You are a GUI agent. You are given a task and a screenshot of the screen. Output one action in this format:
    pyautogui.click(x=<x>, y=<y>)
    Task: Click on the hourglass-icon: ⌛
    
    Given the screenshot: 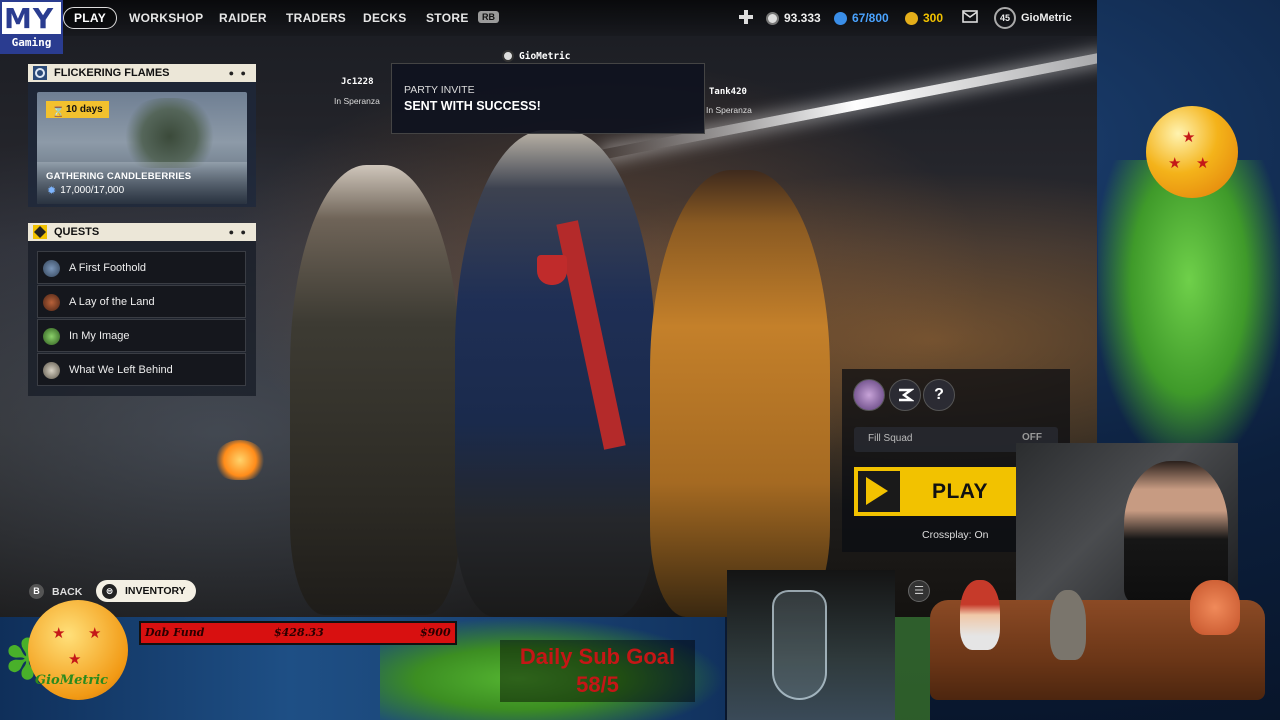 What is the action you would take?
    pyautogui.click(x=58, y=112)
    